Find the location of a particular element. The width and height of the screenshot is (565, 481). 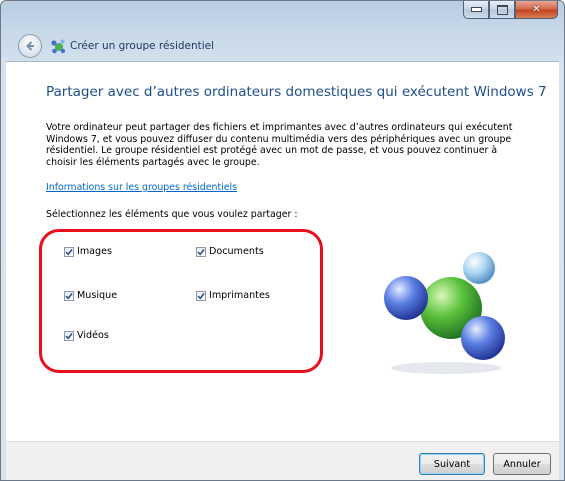

cancel-button: Annuler is located at coordinates (522, 464).